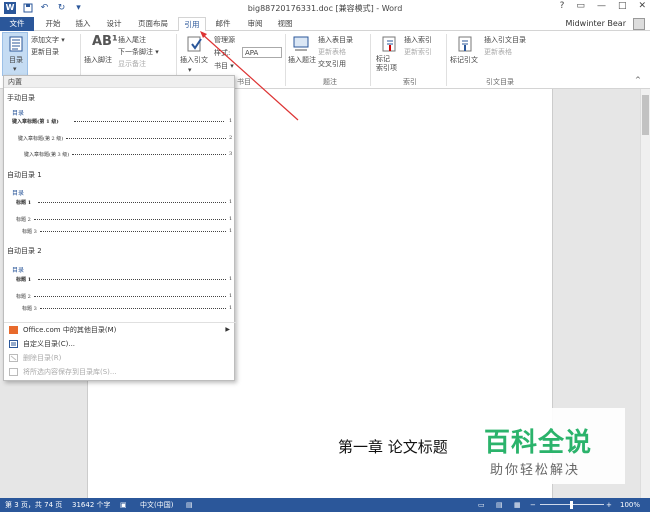  Describe the element at coordinates (639, 24) in the screenshot. I see `user-avatar-icon` at that location.